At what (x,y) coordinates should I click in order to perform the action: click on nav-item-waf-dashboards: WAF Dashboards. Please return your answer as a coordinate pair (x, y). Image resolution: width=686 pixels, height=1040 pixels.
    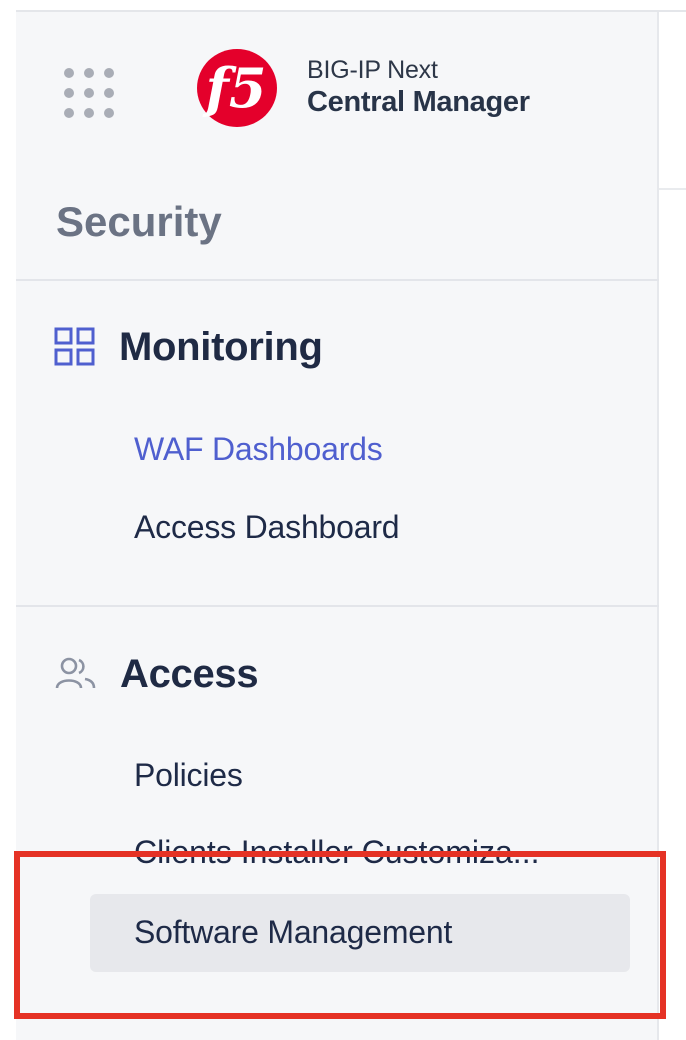
    Looking at the image, I should click on (258, 449).